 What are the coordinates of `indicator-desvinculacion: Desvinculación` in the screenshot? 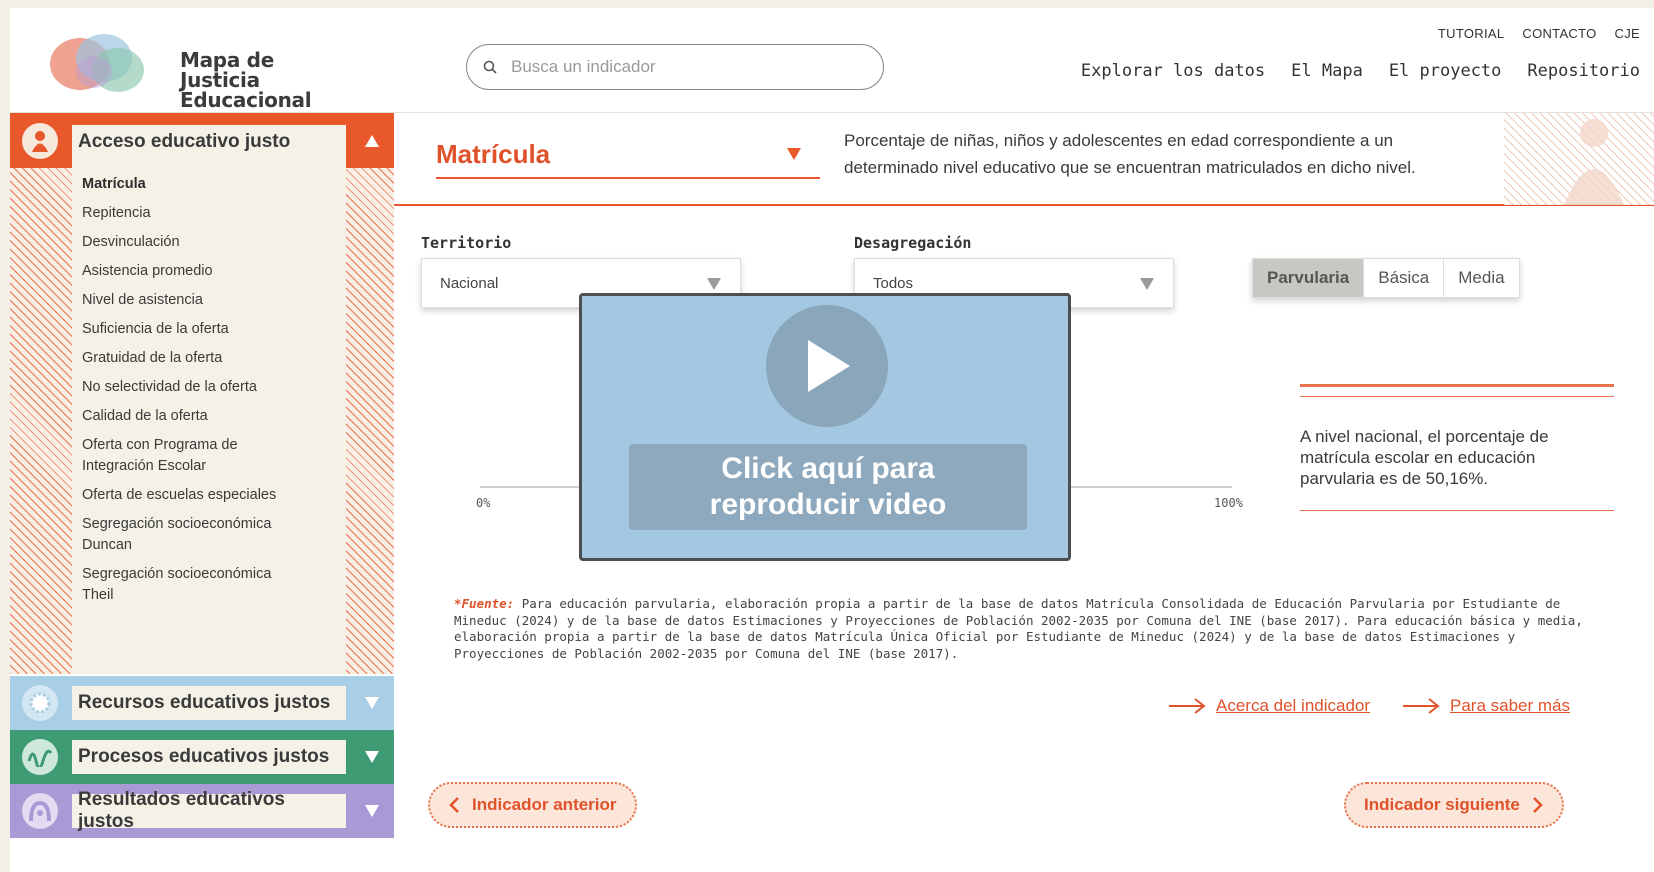 It's located at (202, 242).